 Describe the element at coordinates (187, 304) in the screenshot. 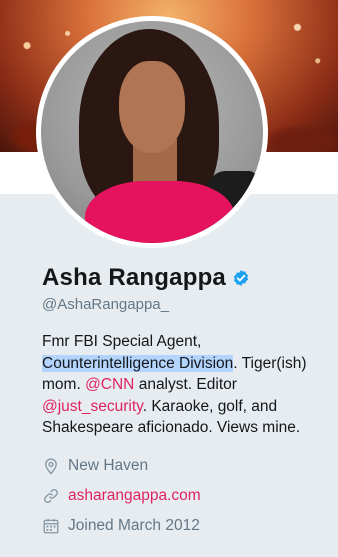

I see `profile-handle: @AshaRangappa_` at that location.